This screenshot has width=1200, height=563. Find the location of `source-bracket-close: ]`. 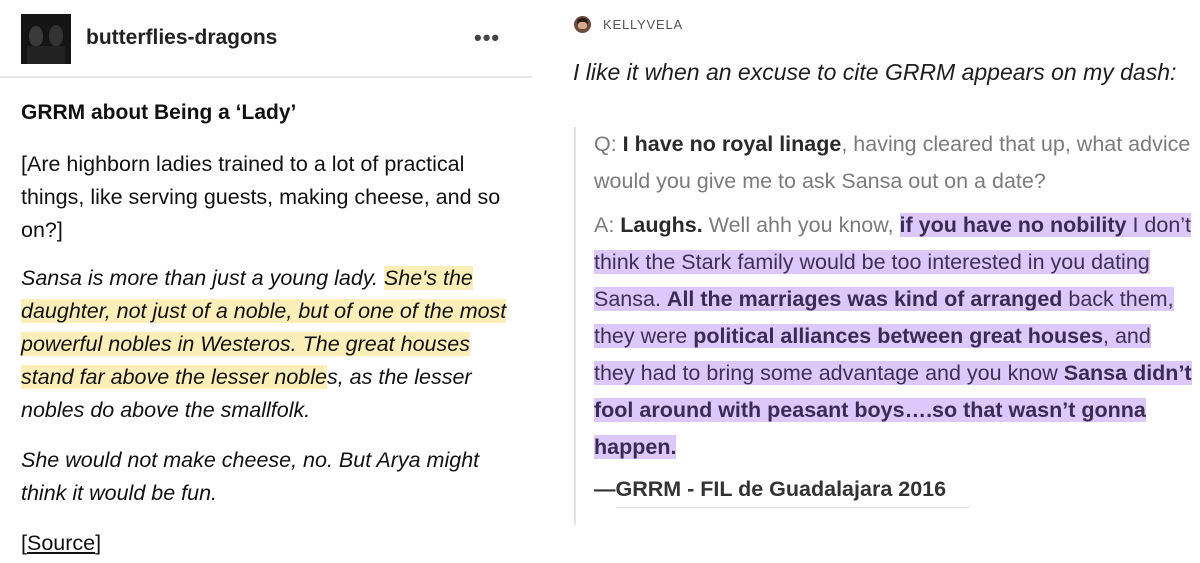

source-bracket-close: ] is located at coordinates (98, 543).